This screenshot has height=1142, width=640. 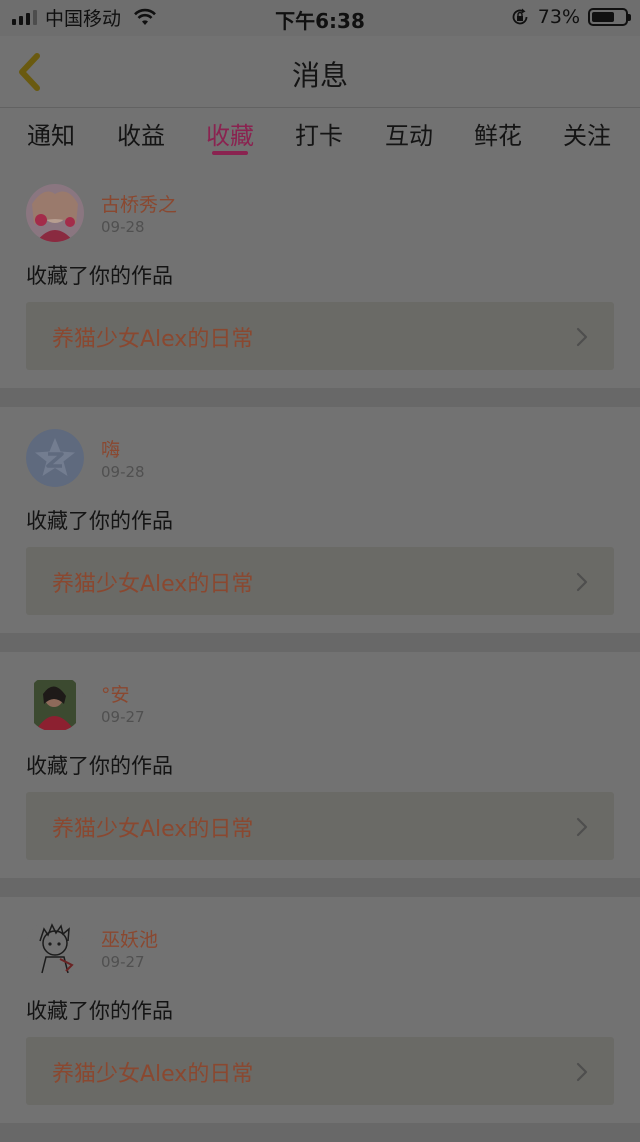 What do you see at coordinates (498, 133) in the screenshot?
I see `tab-flowers: 鲜花` at bounding box center [498, 133].